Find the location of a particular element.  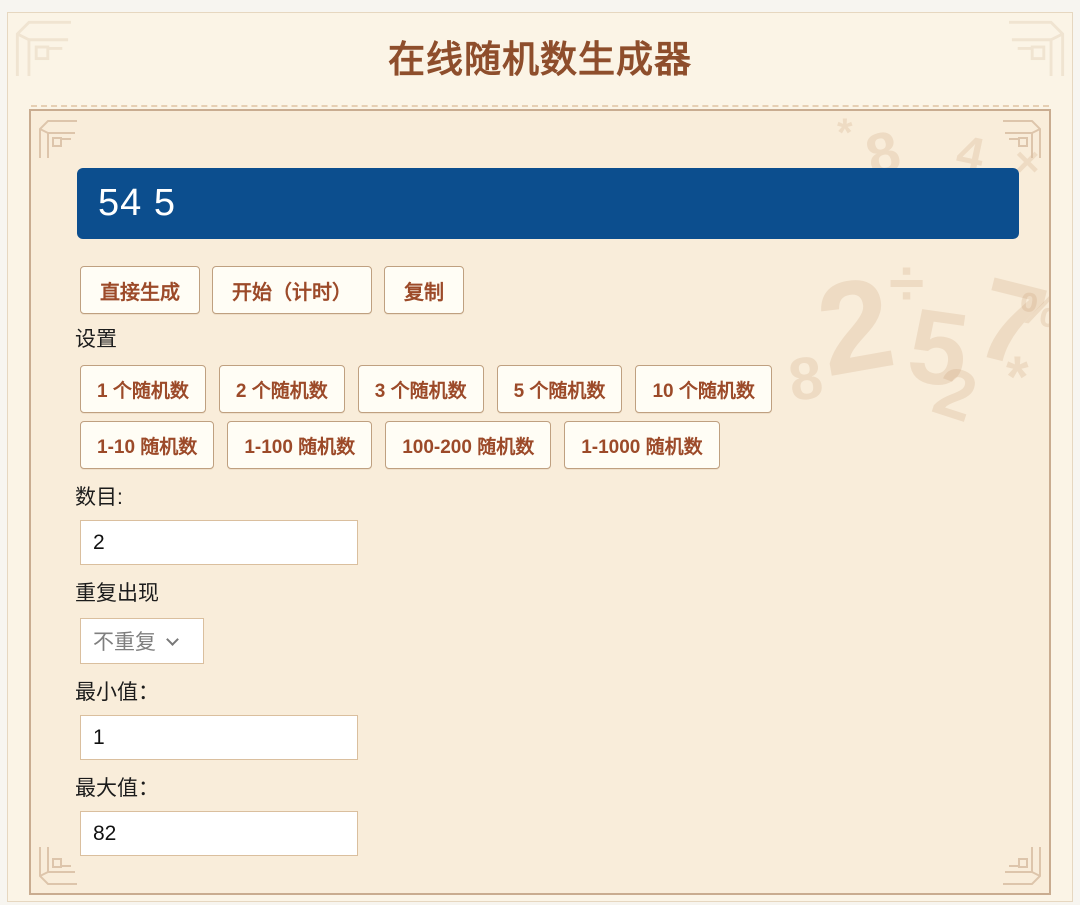

preset-3-random-button: 3 个随机数 is located at coordinates (420, 389).